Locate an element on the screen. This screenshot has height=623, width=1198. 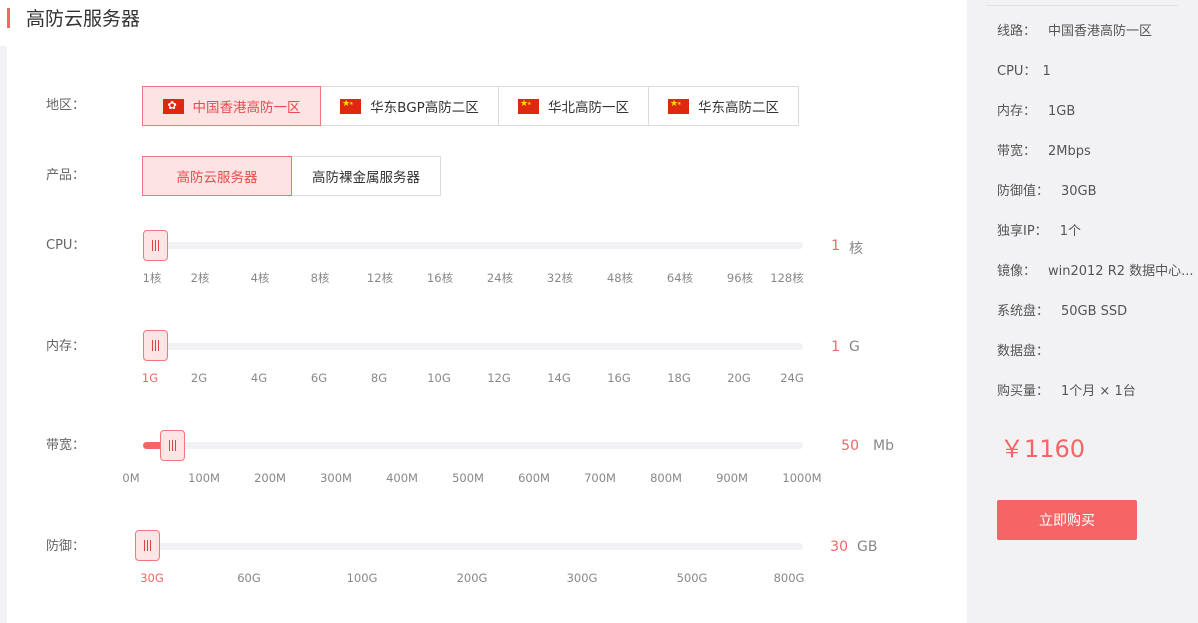
cpu-tick: 1核 is located at coordinates (152, 278).